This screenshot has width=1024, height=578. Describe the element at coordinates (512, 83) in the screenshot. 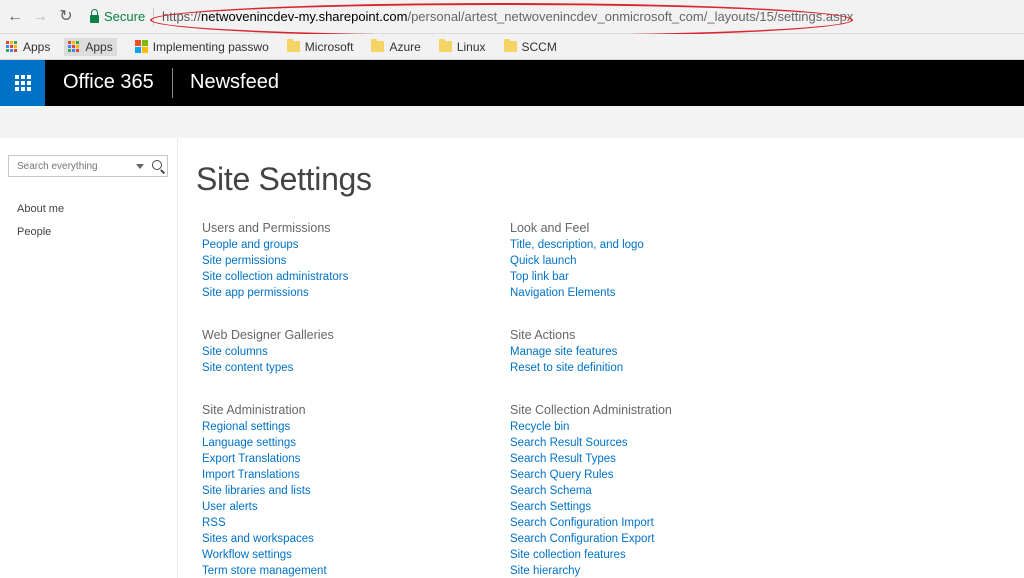

I see `suite-bar: Office 365 Newsfeed` at that location.